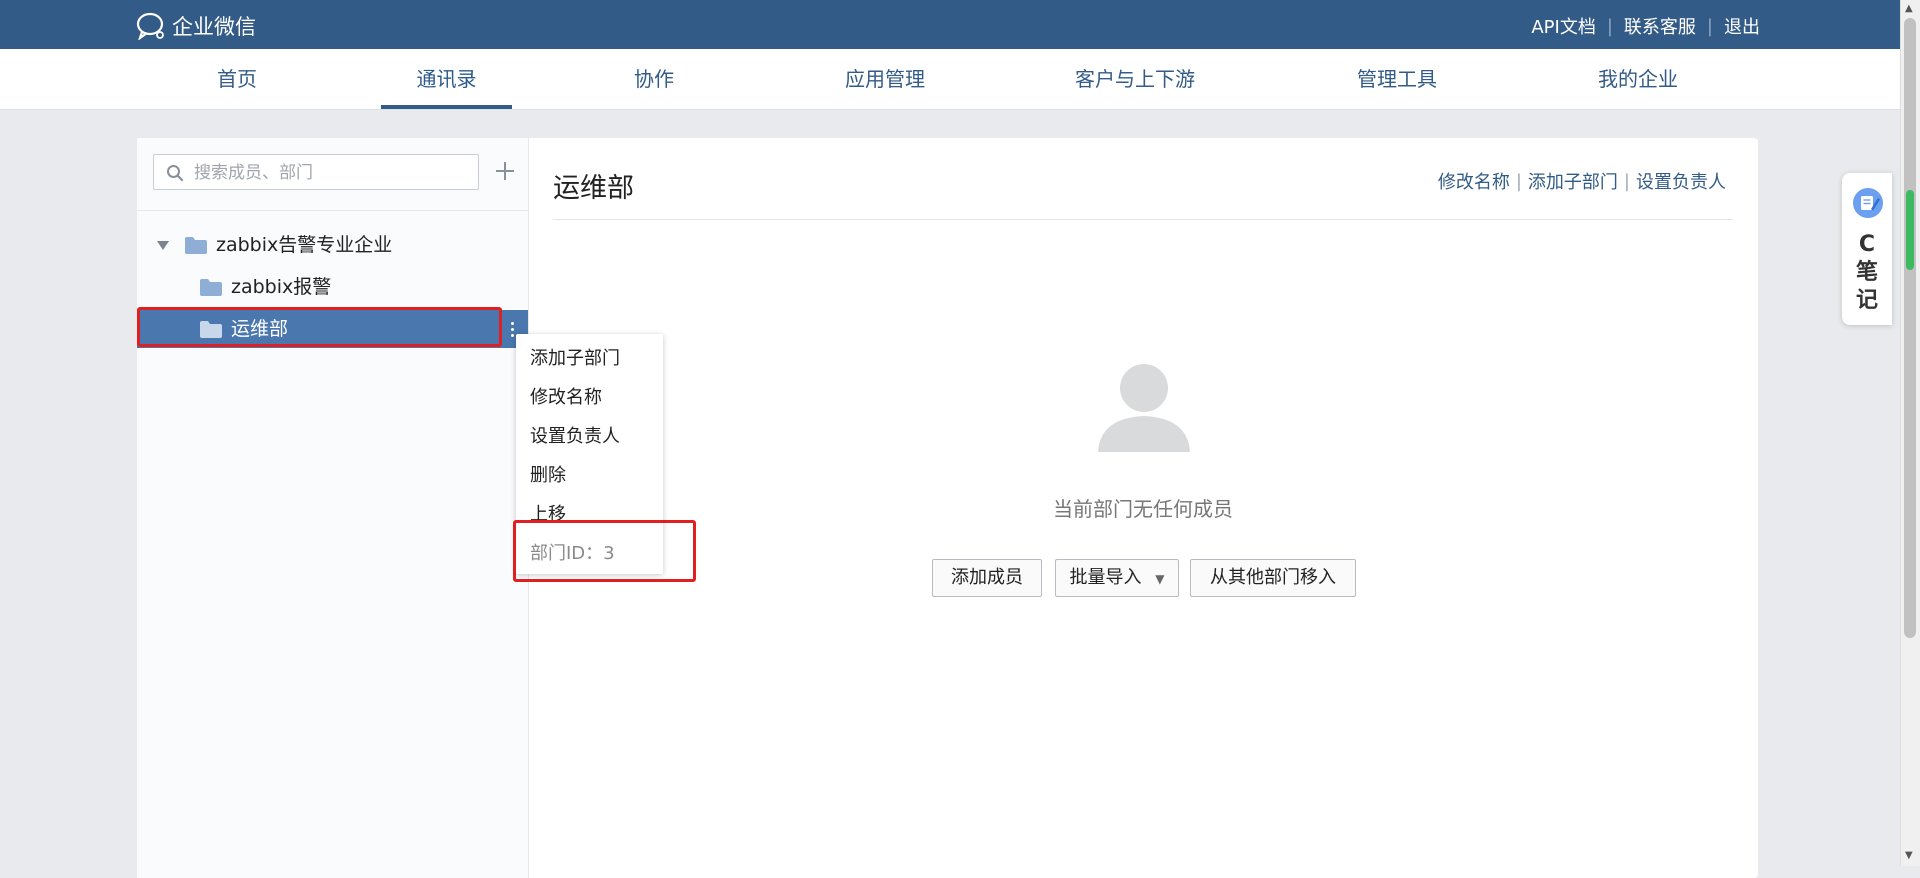  I want to click on search-input, so click(334, 173).